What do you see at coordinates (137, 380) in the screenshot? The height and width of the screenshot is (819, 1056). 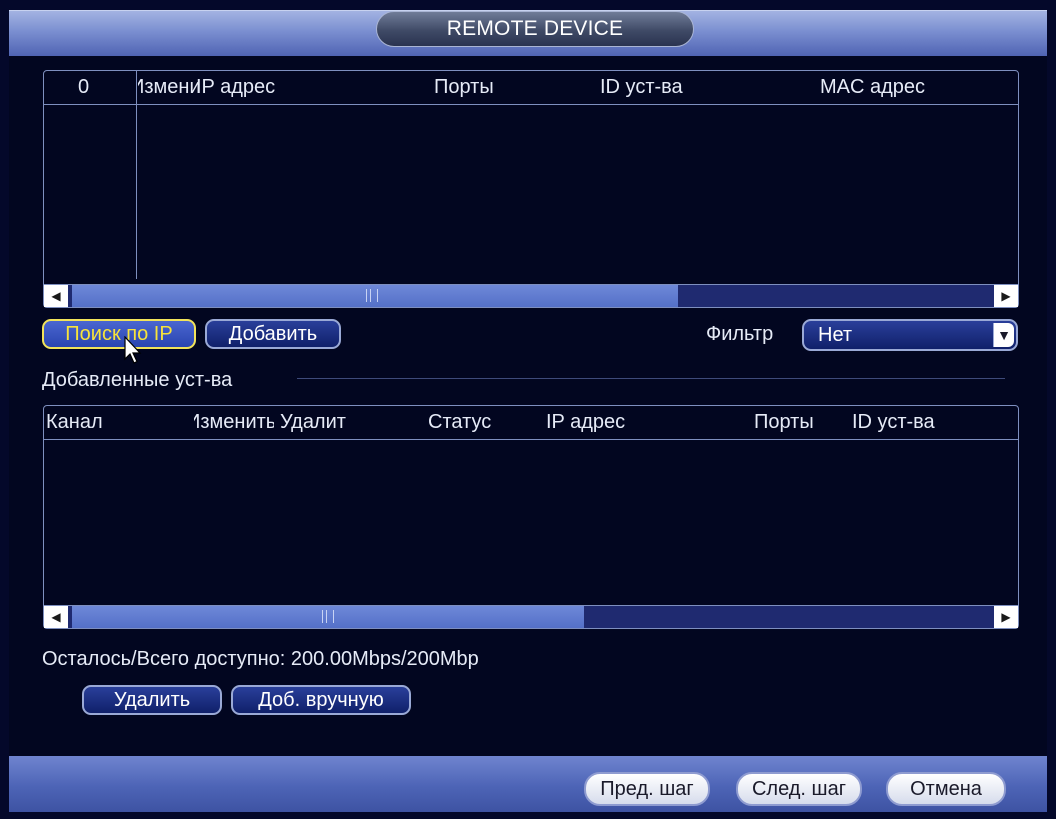 I see `added-devices-title: Добавленные уст-ва` at bounding box center [137, 380].